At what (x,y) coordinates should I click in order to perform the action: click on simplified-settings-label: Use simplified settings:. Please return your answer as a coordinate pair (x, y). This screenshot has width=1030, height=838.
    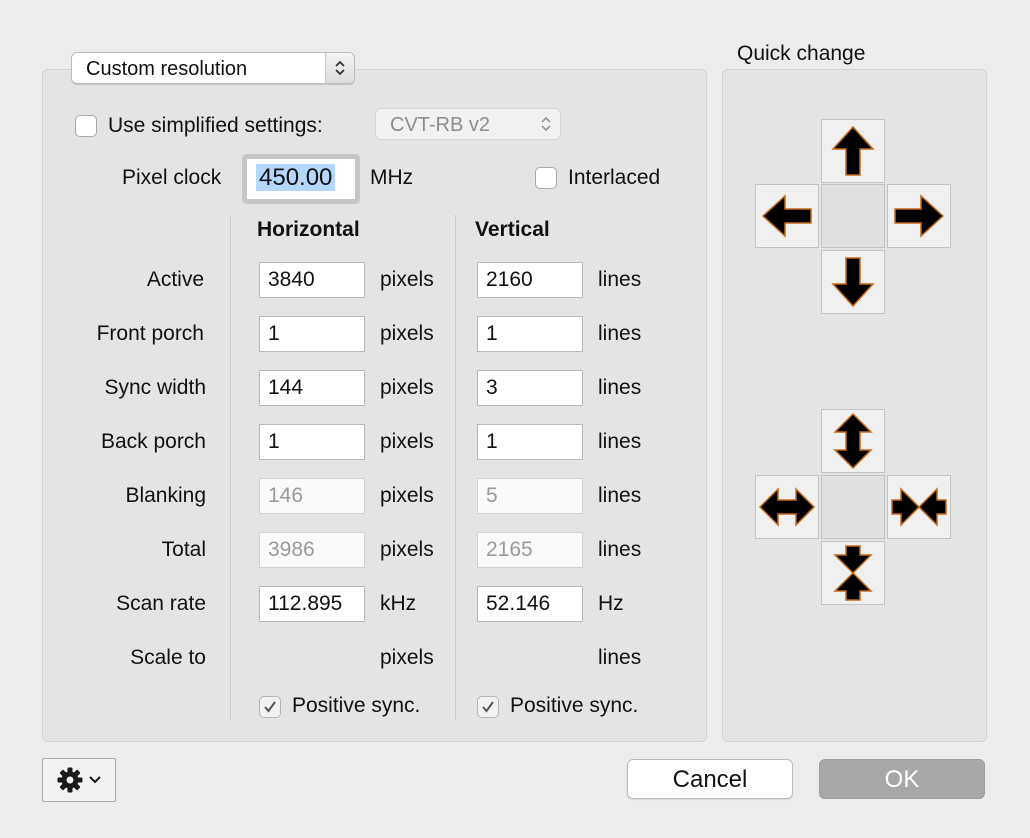
    Looking at the image, I should click on (215, 125).